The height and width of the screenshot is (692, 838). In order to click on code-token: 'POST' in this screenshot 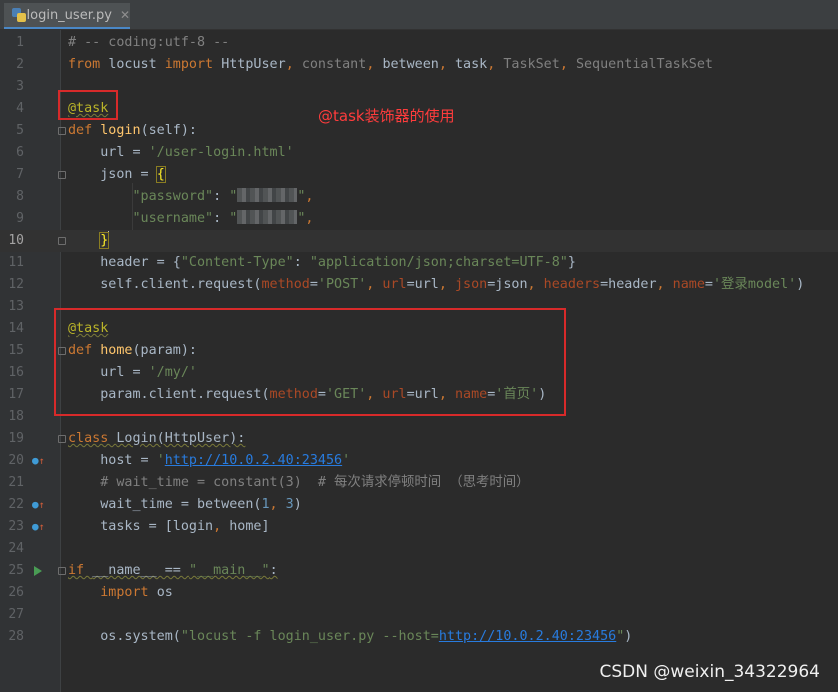, I will do `click(342, 284)`.